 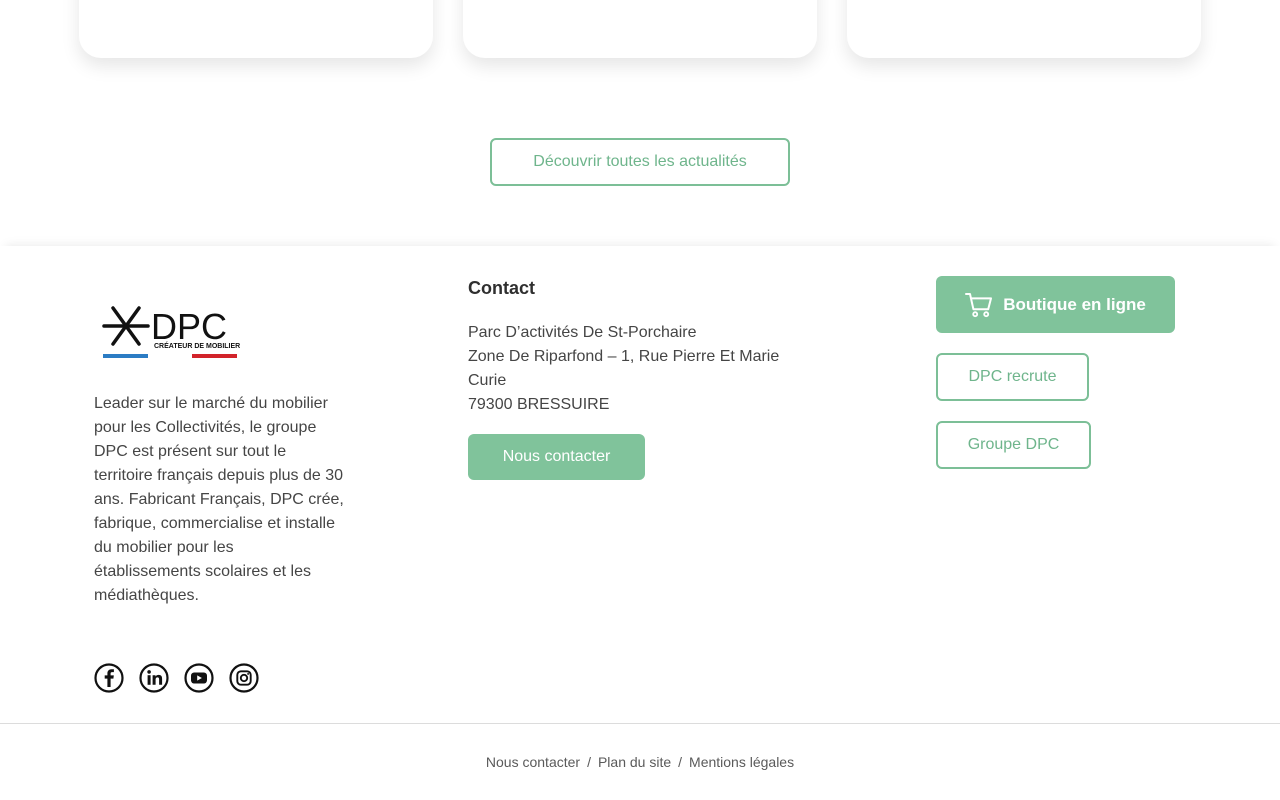 I want to click on shopping-cart-icon, so click(x=979, y=304).